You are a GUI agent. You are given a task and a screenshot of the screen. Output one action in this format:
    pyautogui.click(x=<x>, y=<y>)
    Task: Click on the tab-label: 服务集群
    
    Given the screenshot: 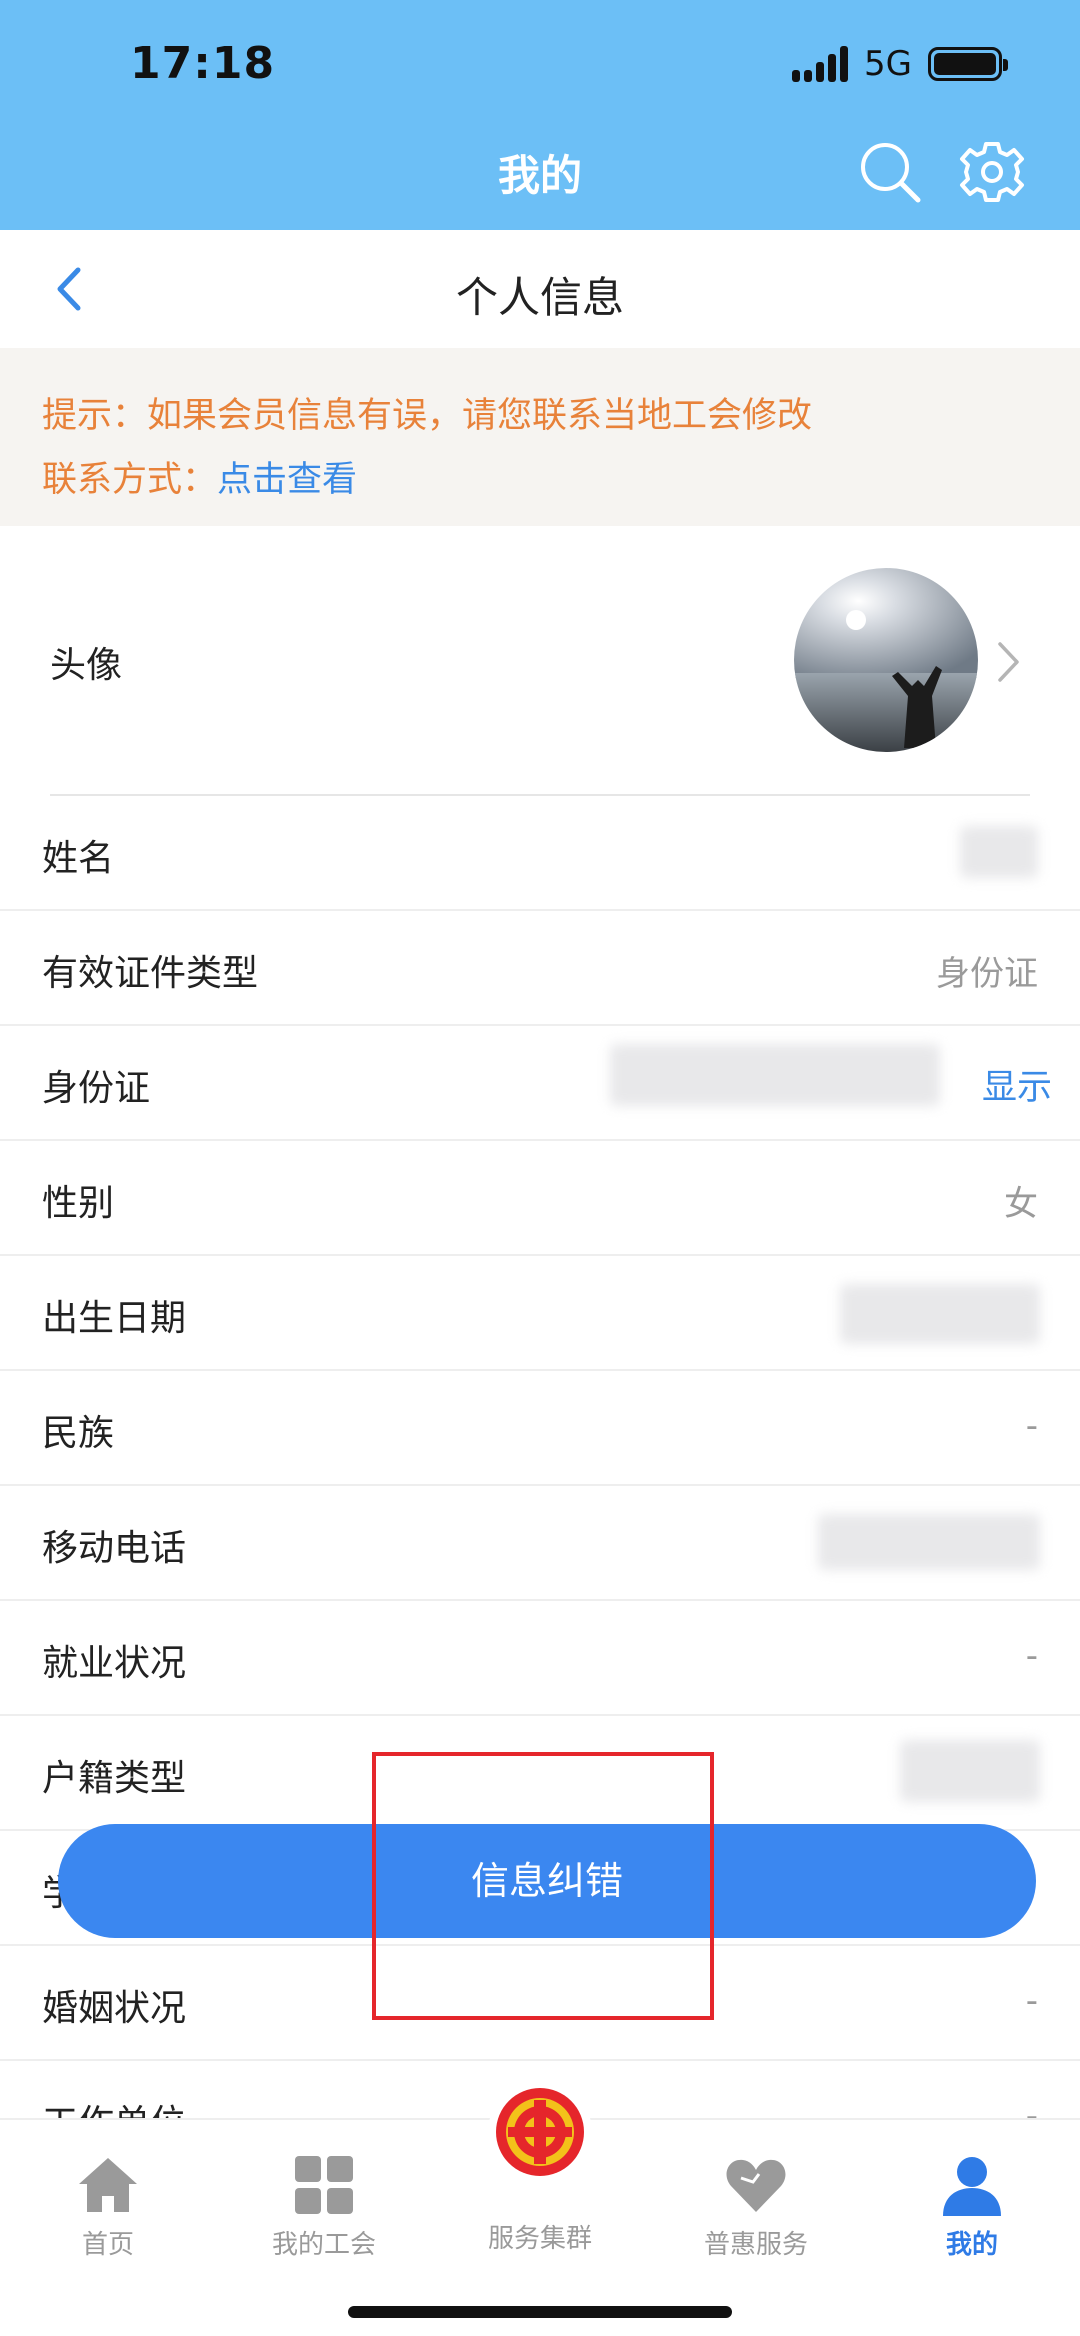 What is the action you would take?
    pyautogui.click(x=539, y=2239)
    